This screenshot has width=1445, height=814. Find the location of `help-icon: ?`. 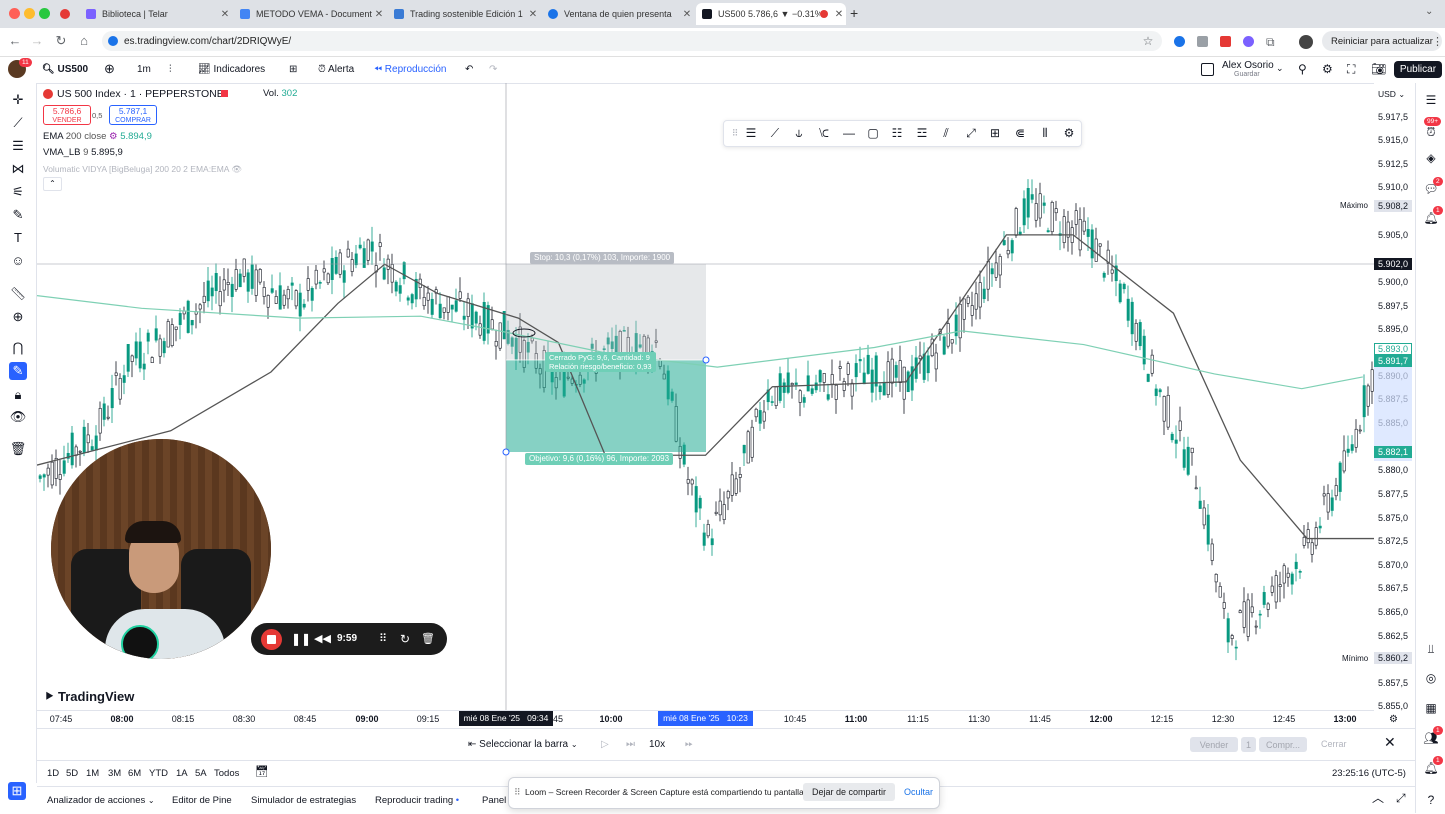

help-icon: ? is located at coordinates (1431, 800).